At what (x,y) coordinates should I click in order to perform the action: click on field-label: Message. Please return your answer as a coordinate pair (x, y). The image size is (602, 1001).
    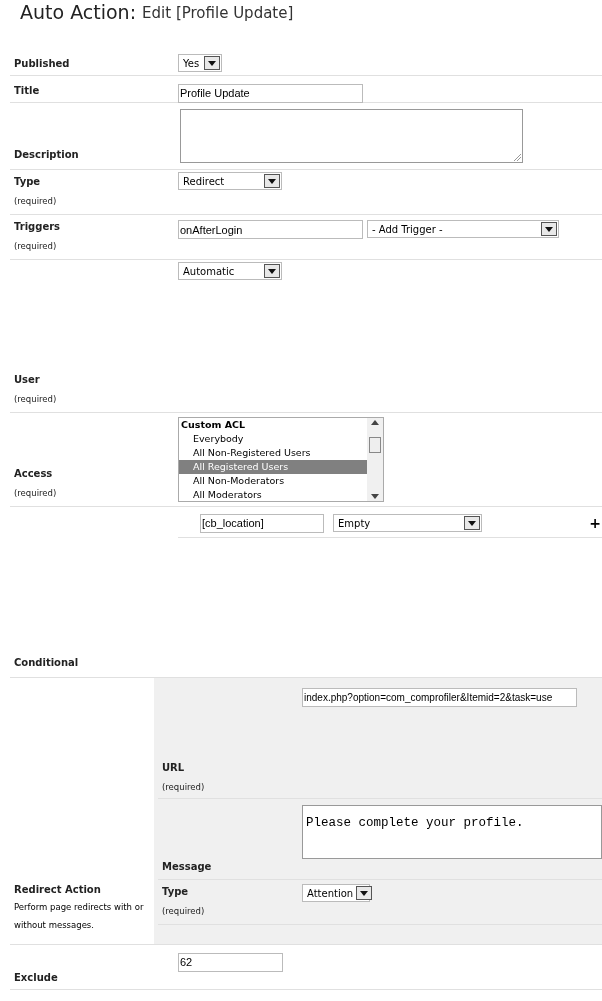
    Looking at the image, I should click on (187, 867).